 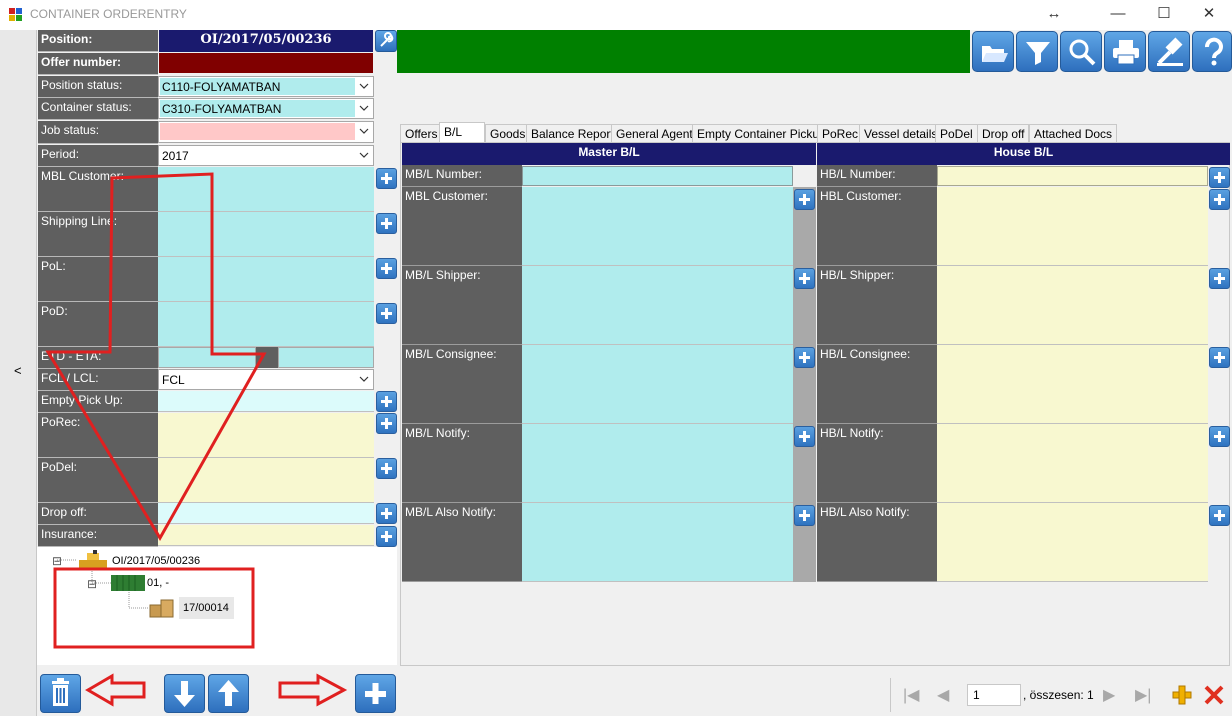 I want to click on first-record-icon: |◀, so click(x=911, y=695).